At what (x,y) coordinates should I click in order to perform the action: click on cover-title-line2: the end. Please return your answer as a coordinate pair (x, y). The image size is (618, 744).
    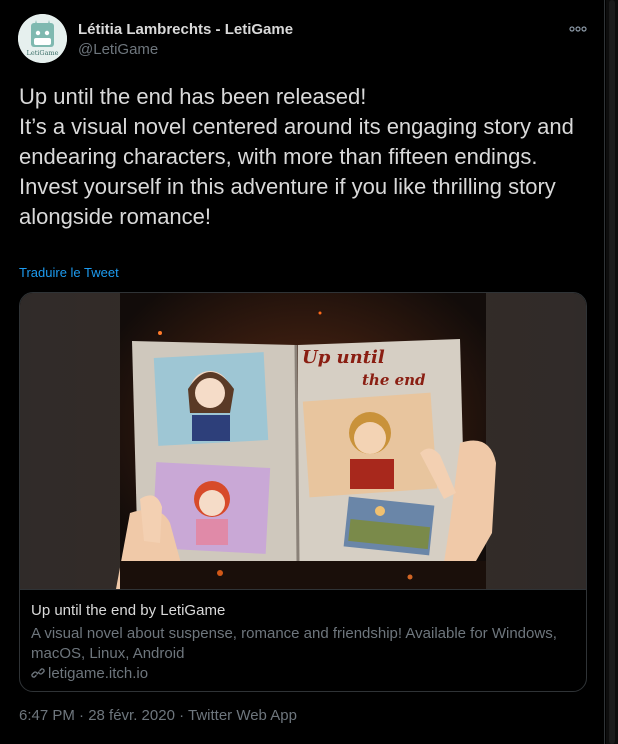
    Looking at the image, I should click on (394, 380).